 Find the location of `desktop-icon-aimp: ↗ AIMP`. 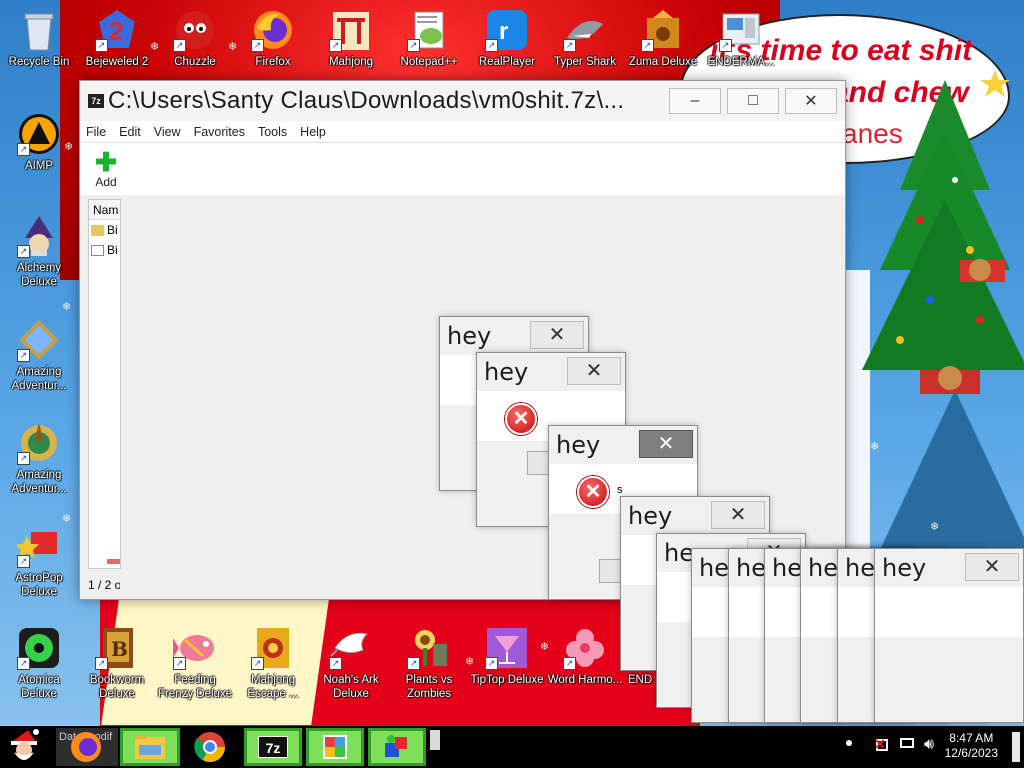

desktop-icon-aimp: ↗ AIMP is located at coordinates (39, 142).